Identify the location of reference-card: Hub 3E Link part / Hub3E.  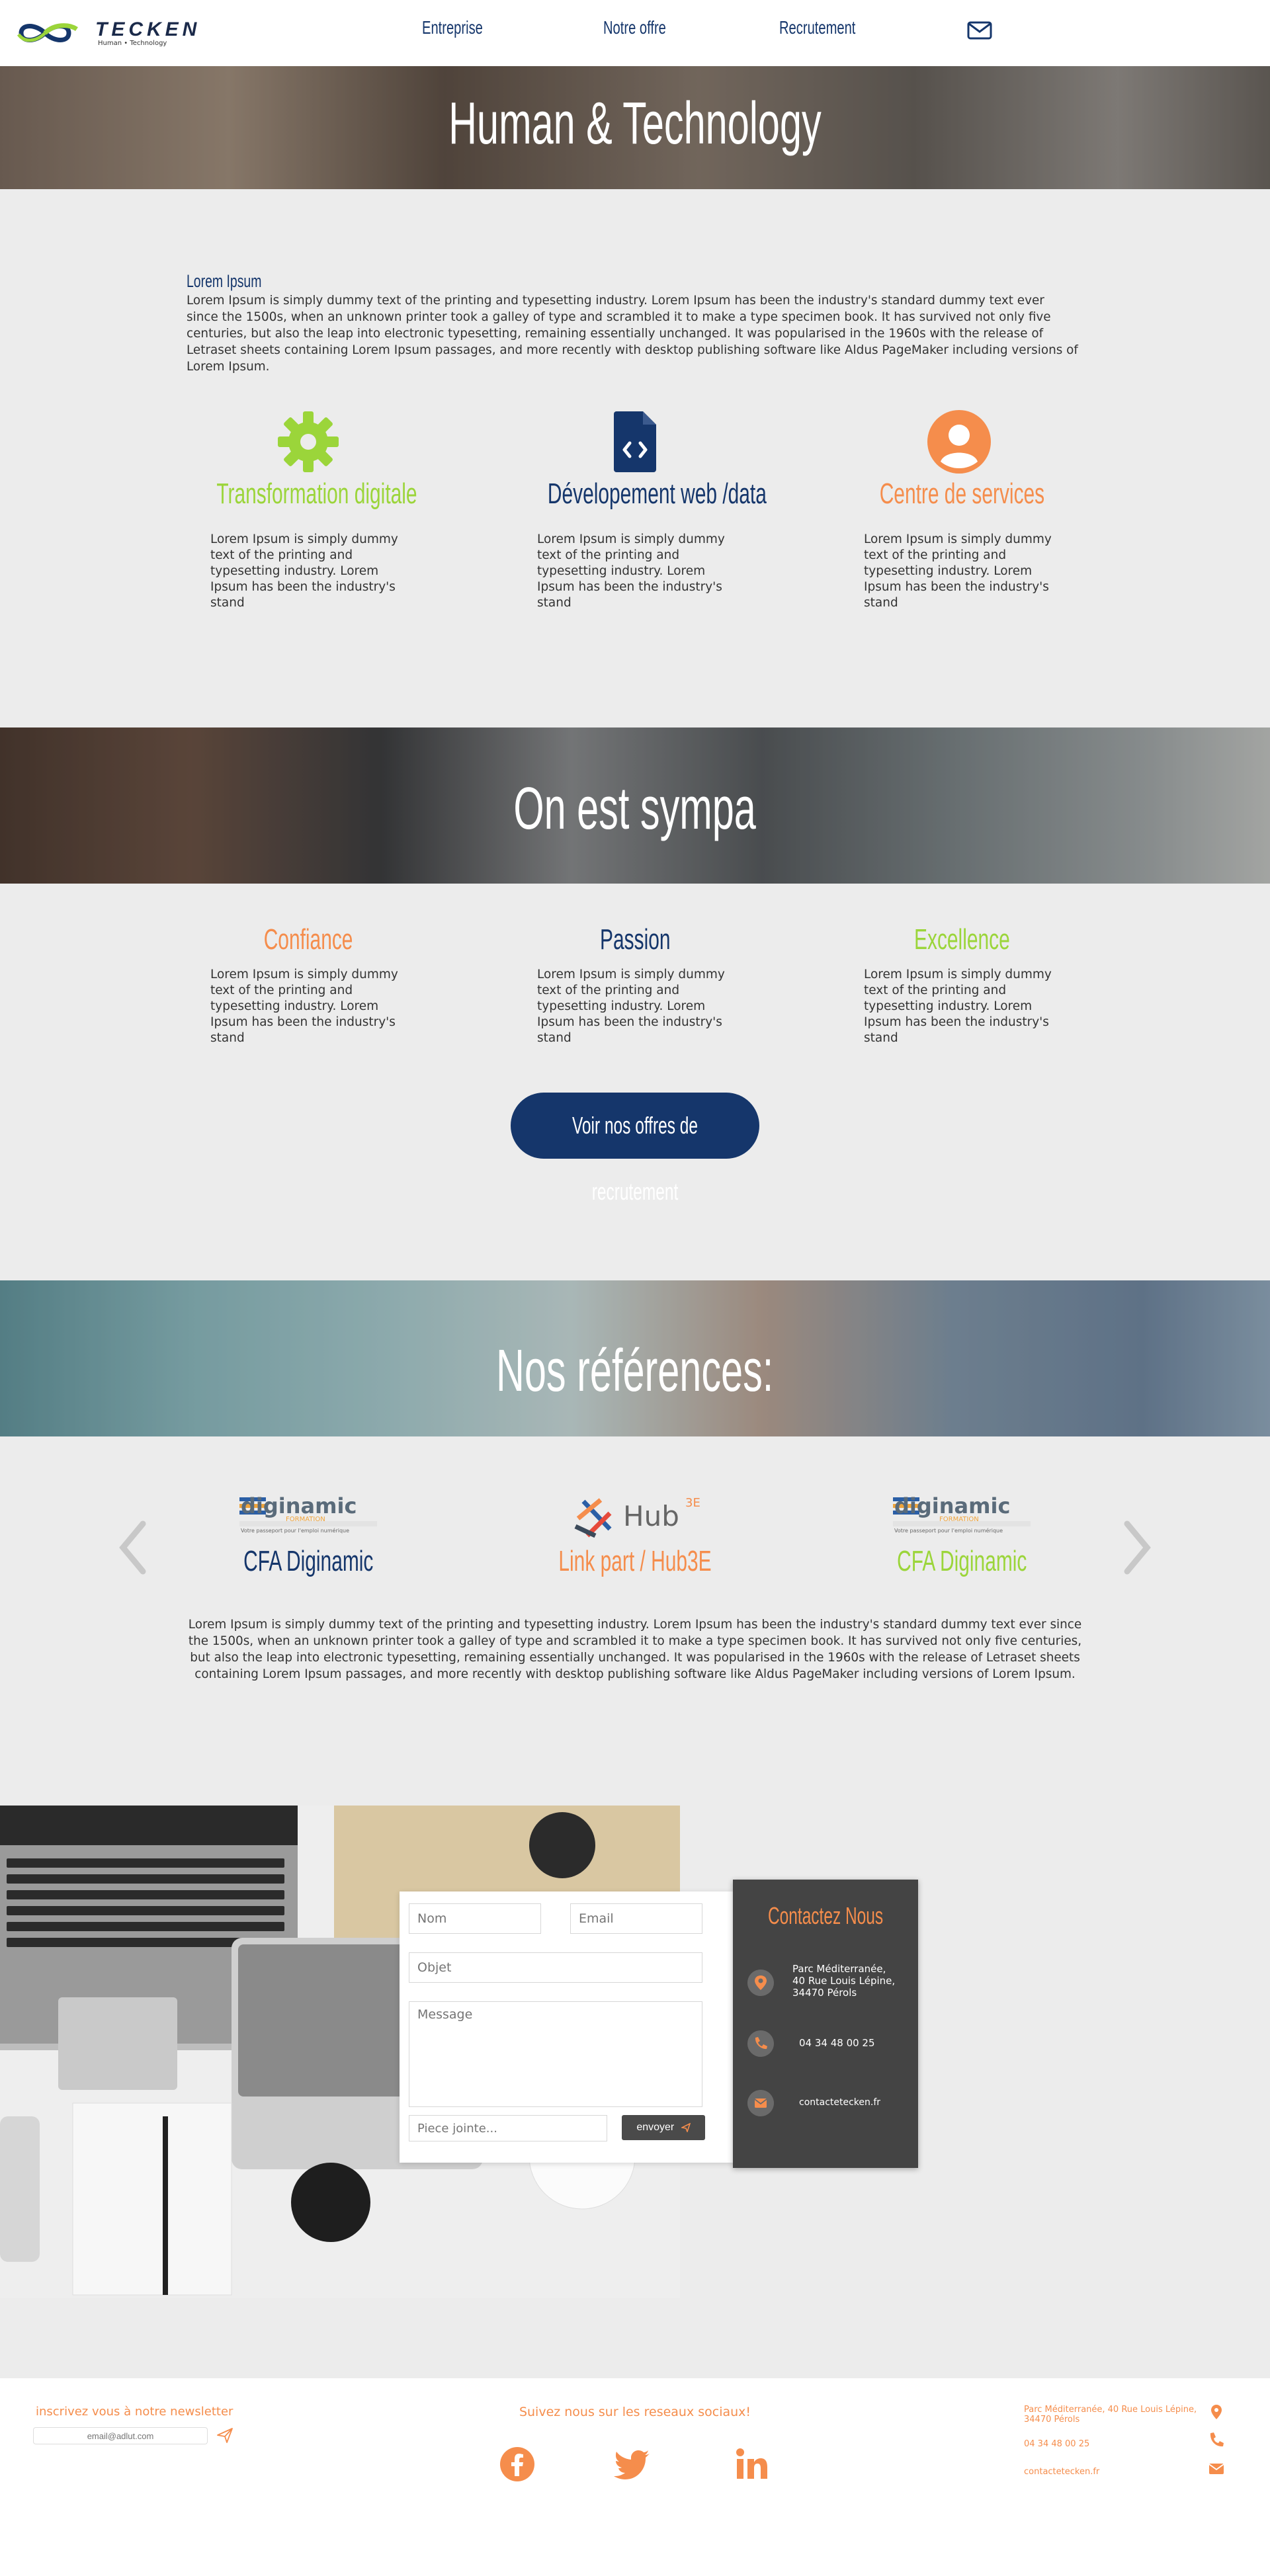
(635, 1535).